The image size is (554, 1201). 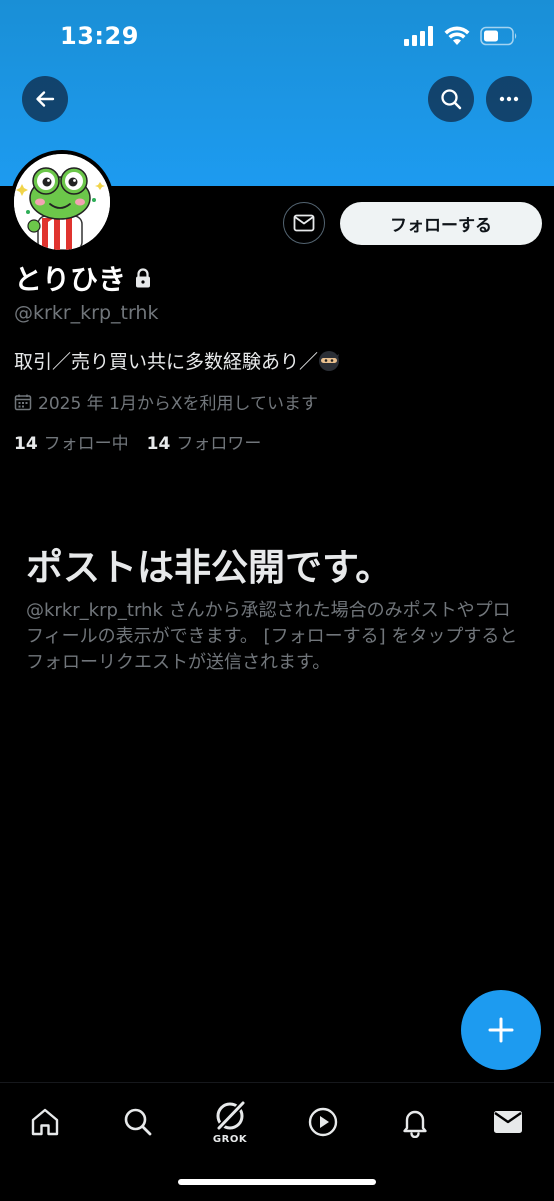 I want to click on bell-icon, so click(x=415, y=1124).